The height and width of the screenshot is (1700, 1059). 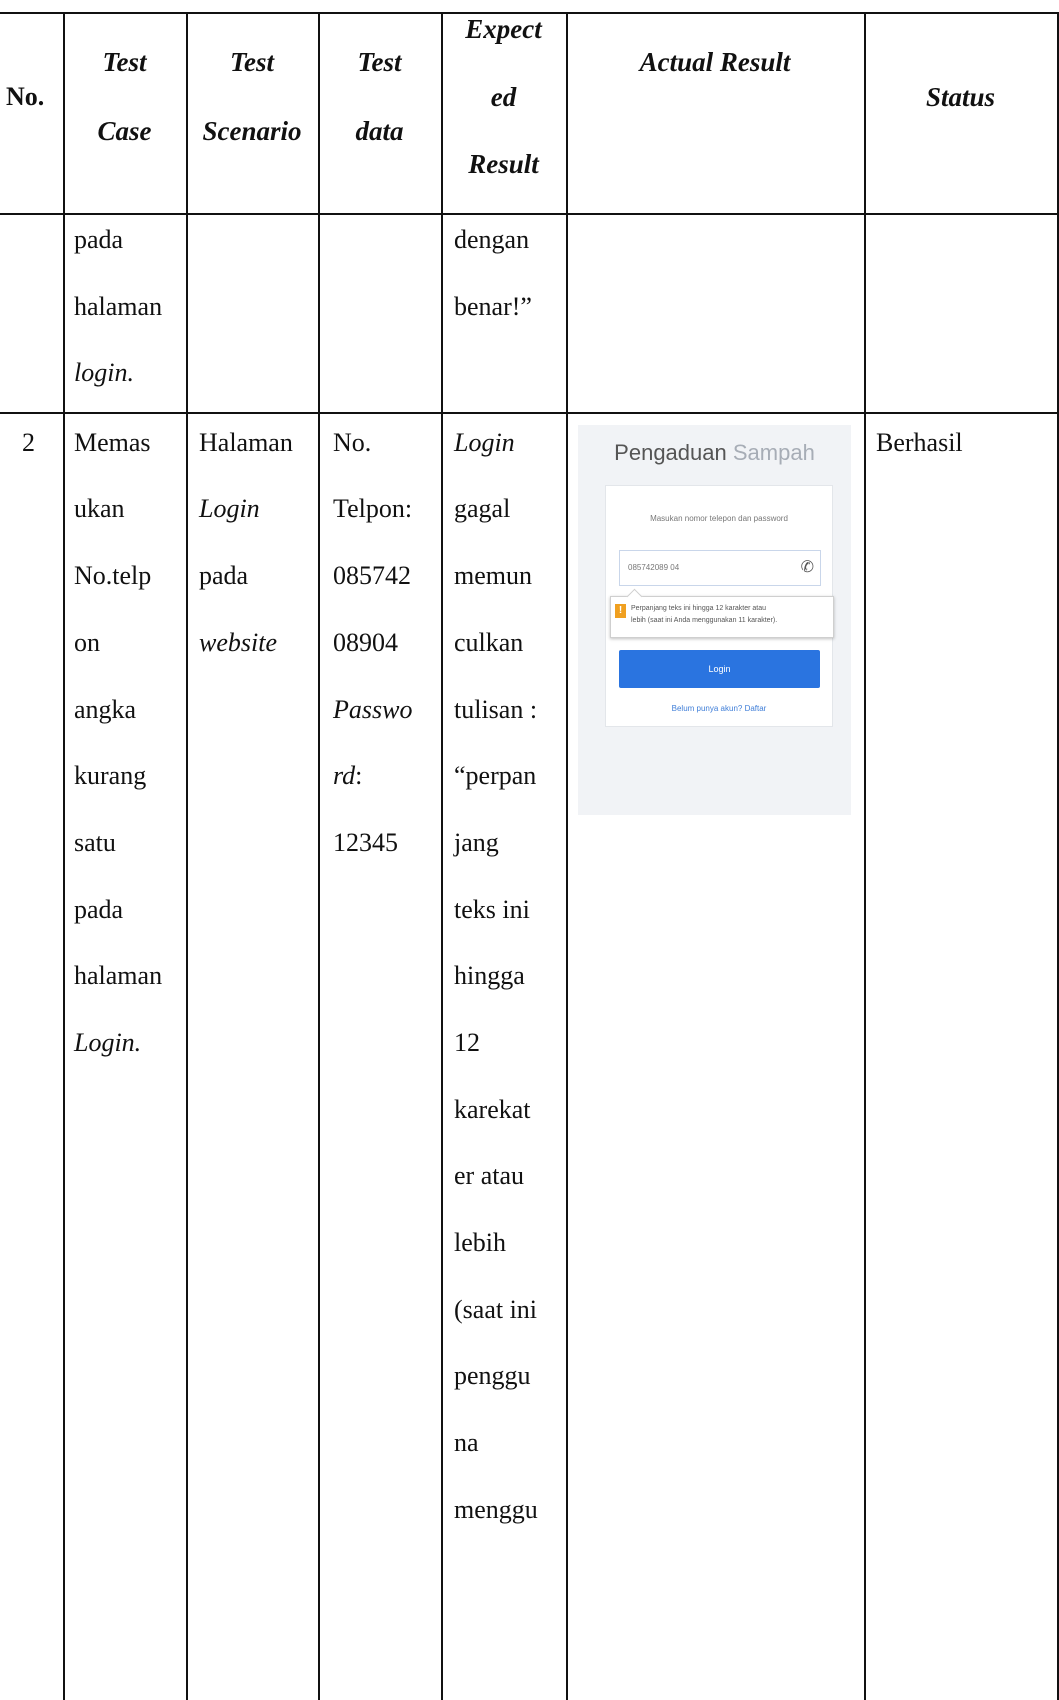 What do you see at coordinates (719, 669) in the screenshot?
I see `login-button: Login` at bounding box center [719, 669].